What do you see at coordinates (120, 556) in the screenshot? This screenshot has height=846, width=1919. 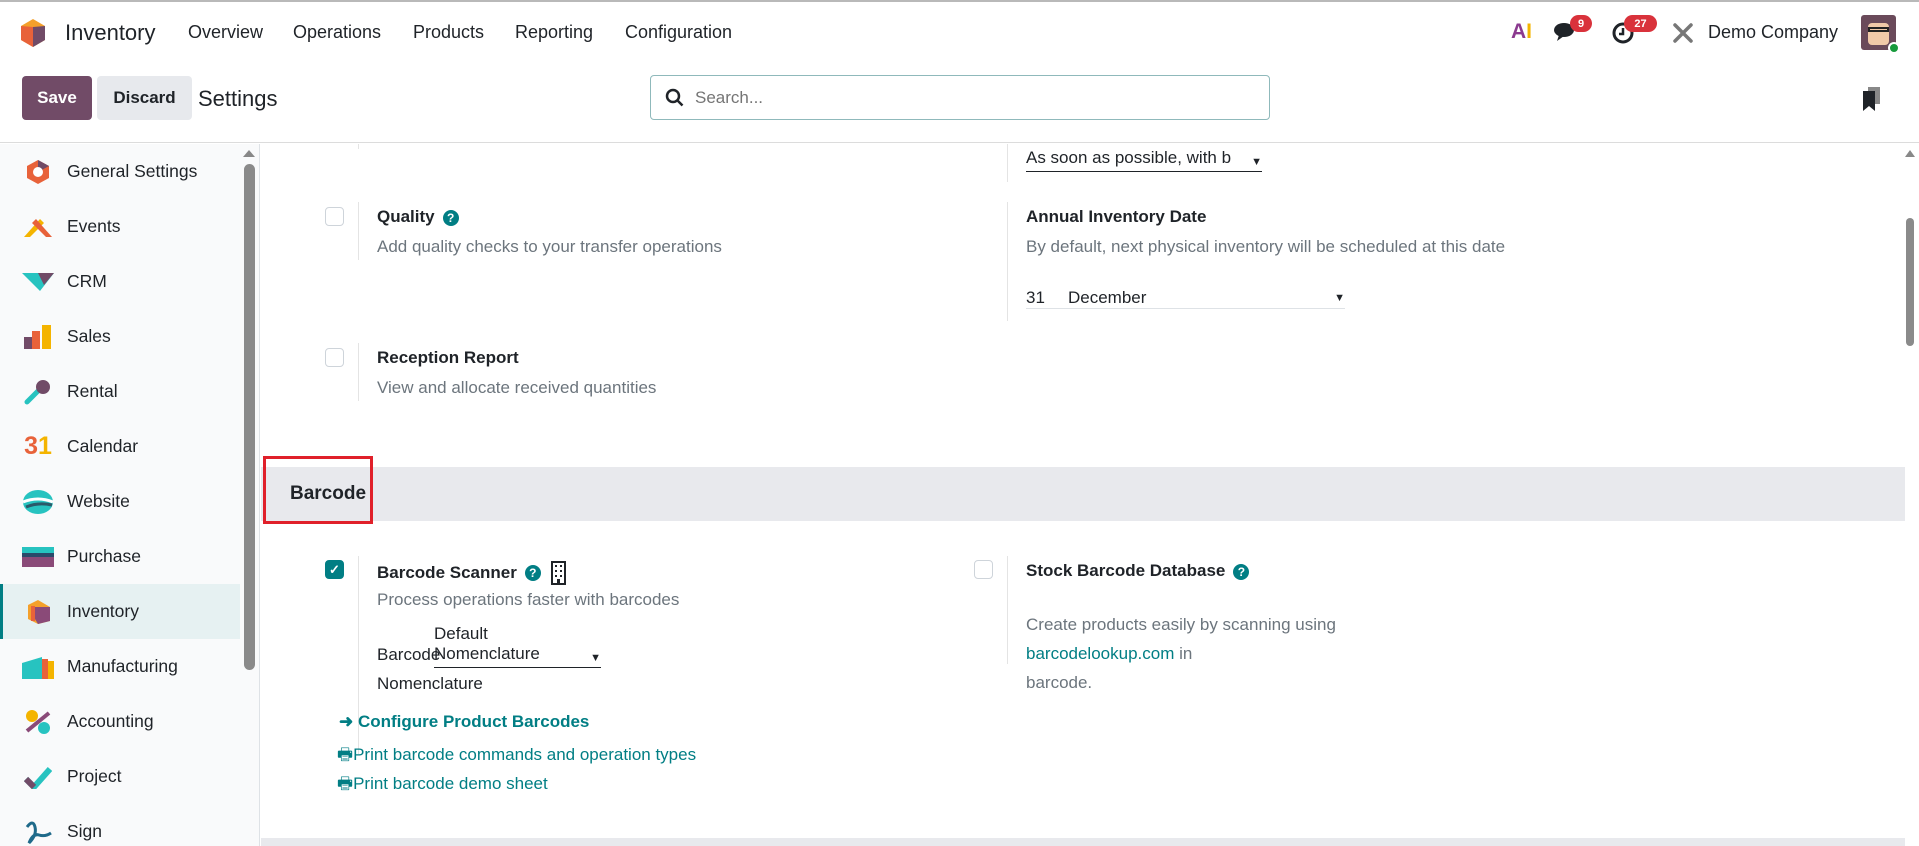 I see `sidebar-item-purchase: Purchase` at bounding box center [120, 556].